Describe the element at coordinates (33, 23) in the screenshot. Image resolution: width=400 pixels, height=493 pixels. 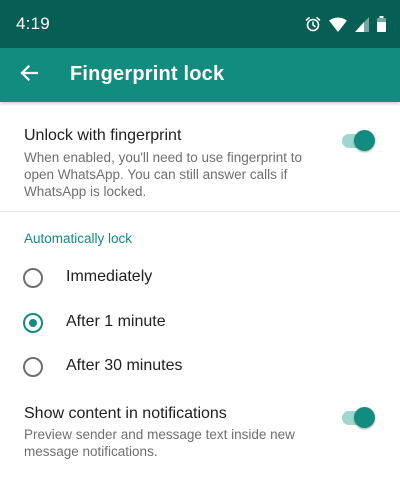
I see `status-time: 4:19` at that location.